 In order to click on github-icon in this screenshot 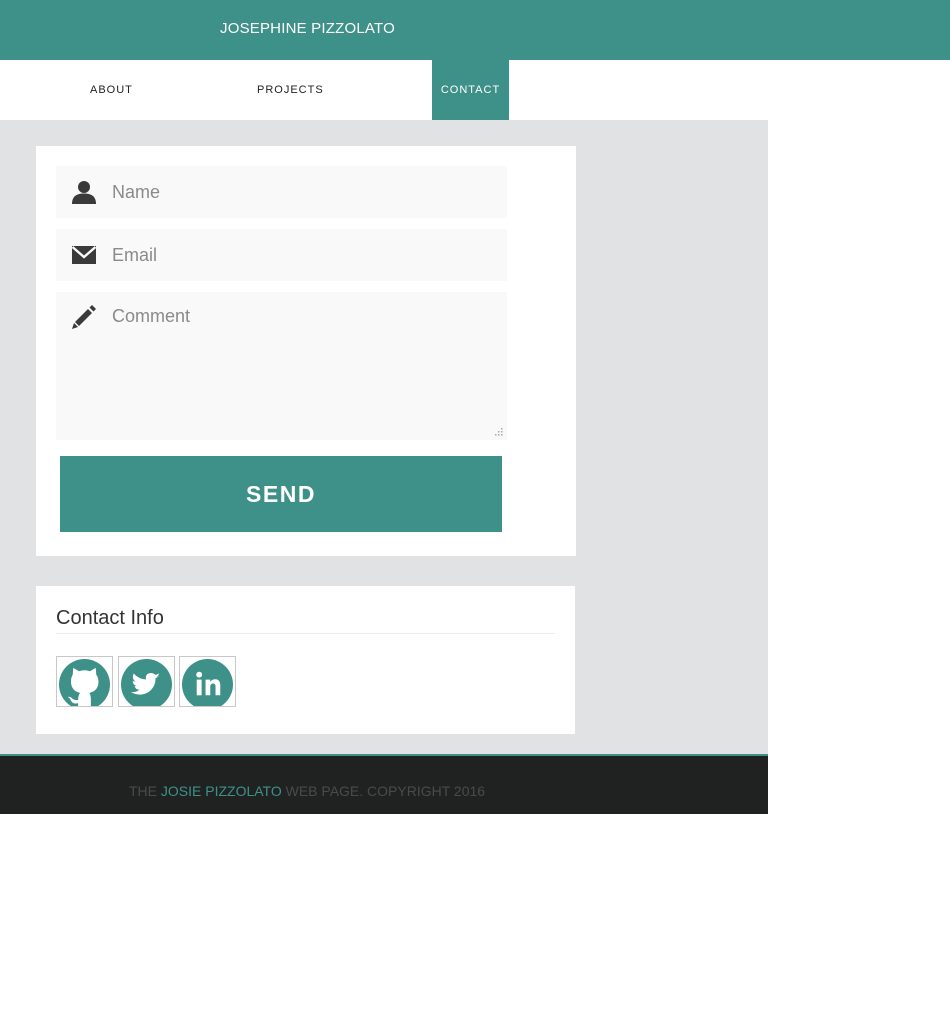, I will do `click(84, 682)`.